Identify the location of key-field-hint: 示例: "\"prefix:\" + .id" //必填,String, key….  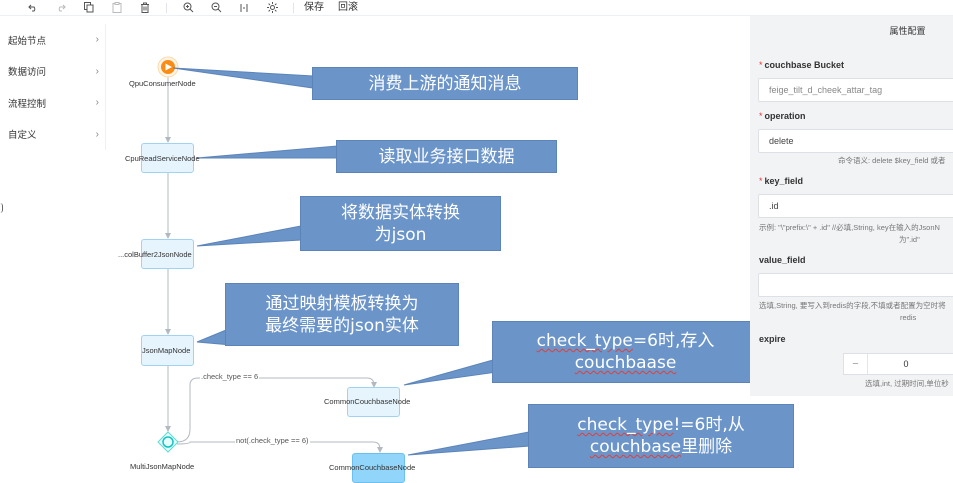
(849, 227).